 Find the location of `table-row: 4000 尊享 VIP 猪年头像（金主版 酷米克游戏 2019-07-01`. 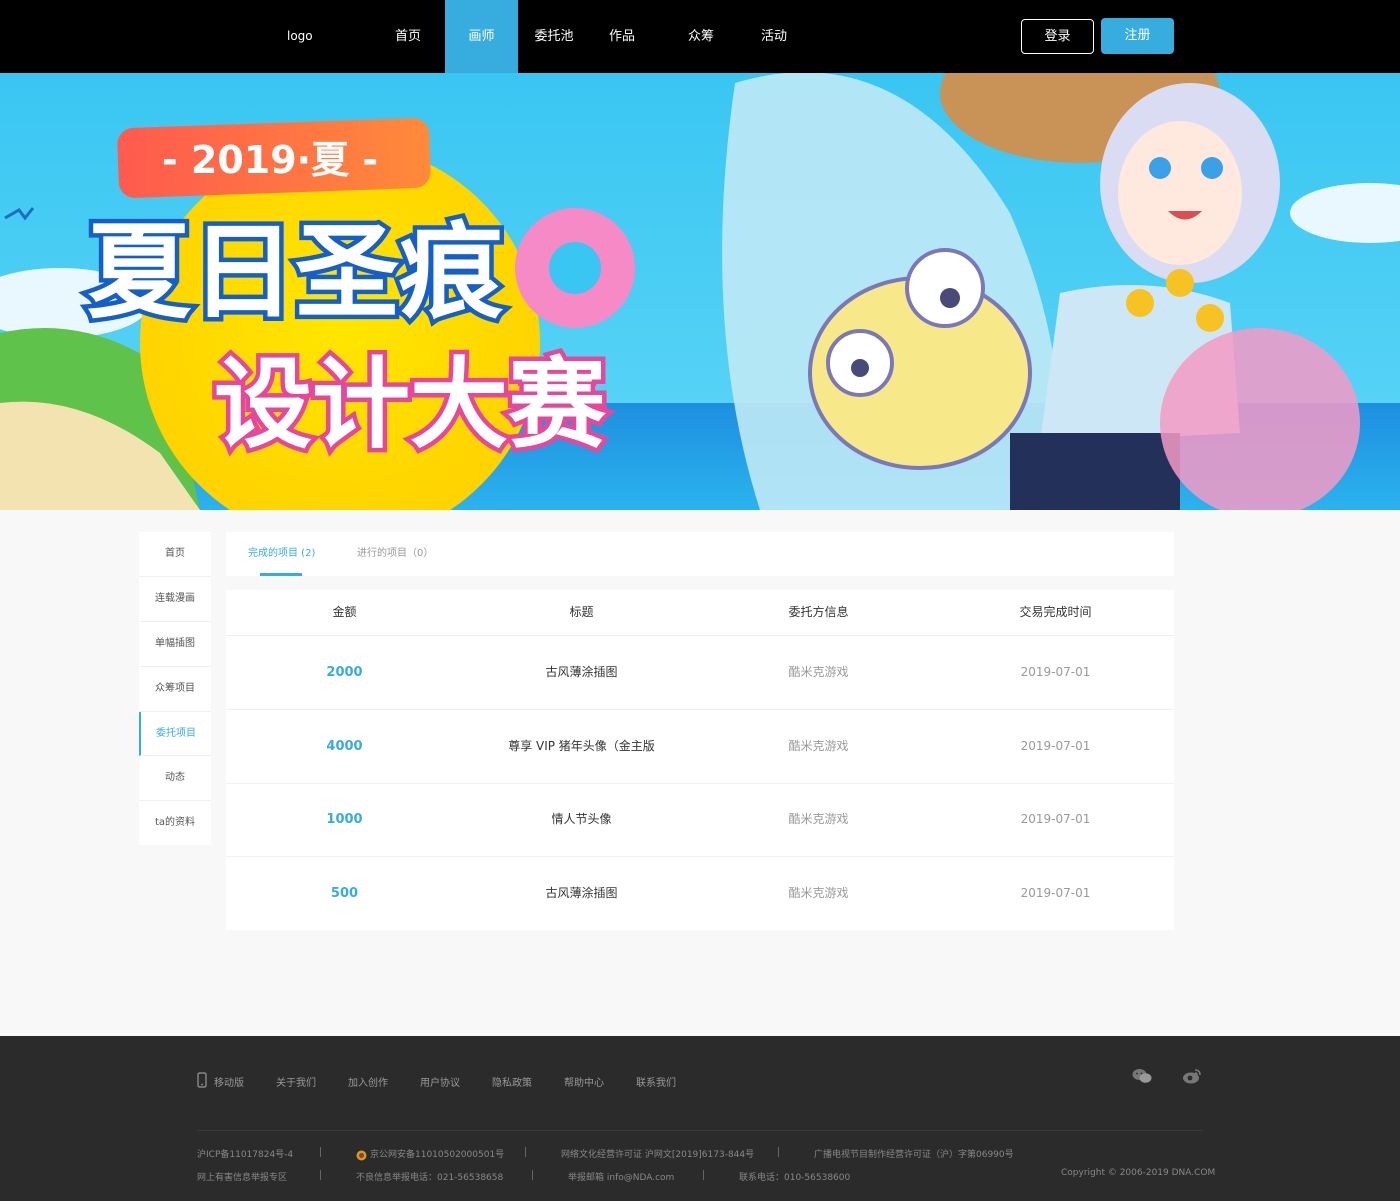

table-row: 4000 尊享 VIP 猪年头像（金主版 酷米克游戏 2019-07-01 is located at coordinates (700, 747).